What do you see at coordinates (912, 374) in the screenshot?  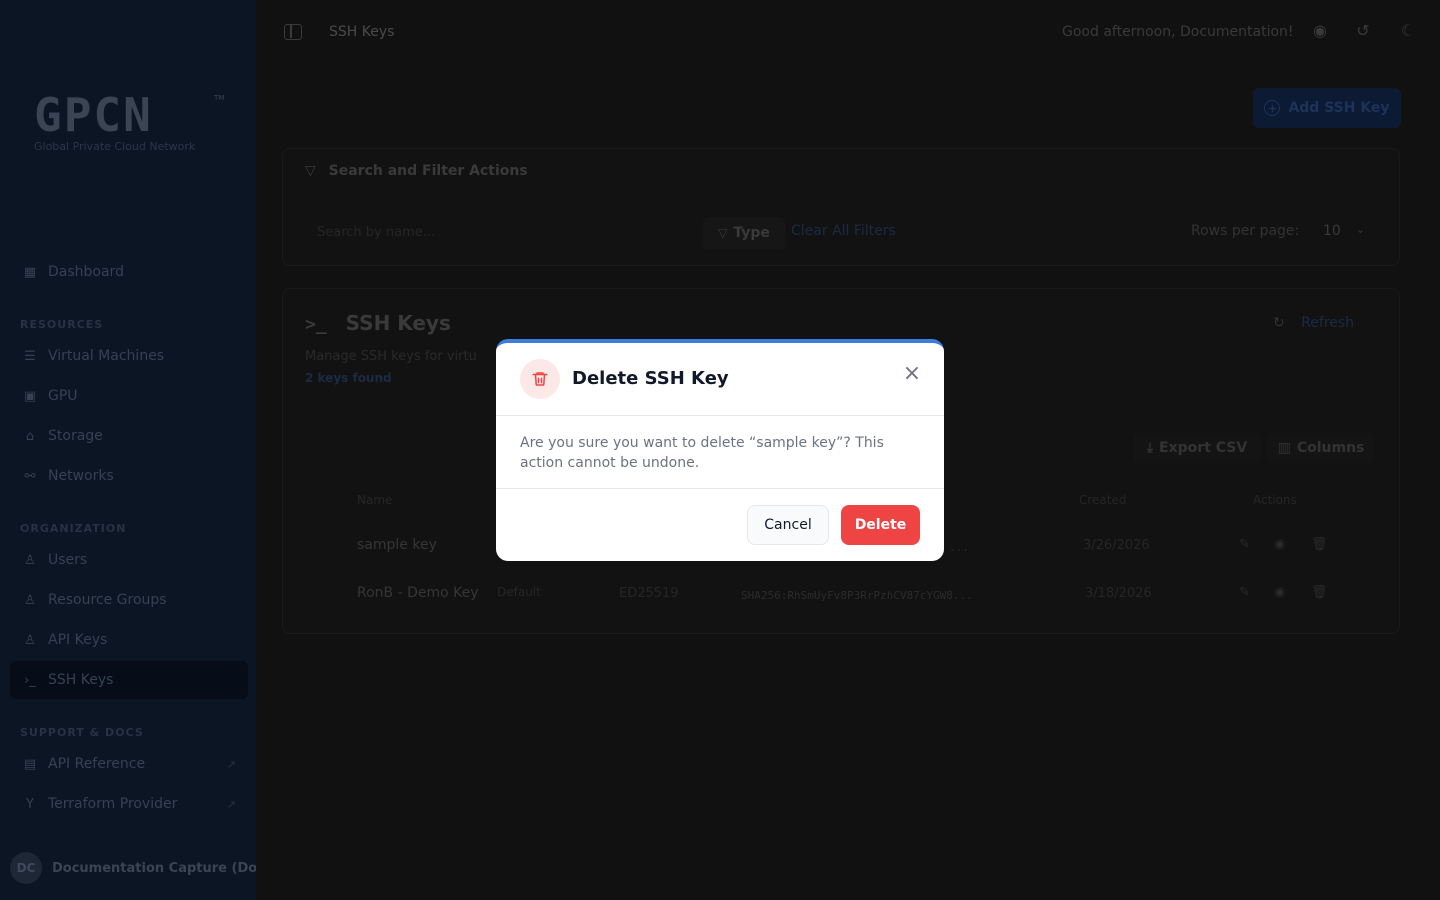 I see `close-icon: ×` at bounding box center [912, 374].